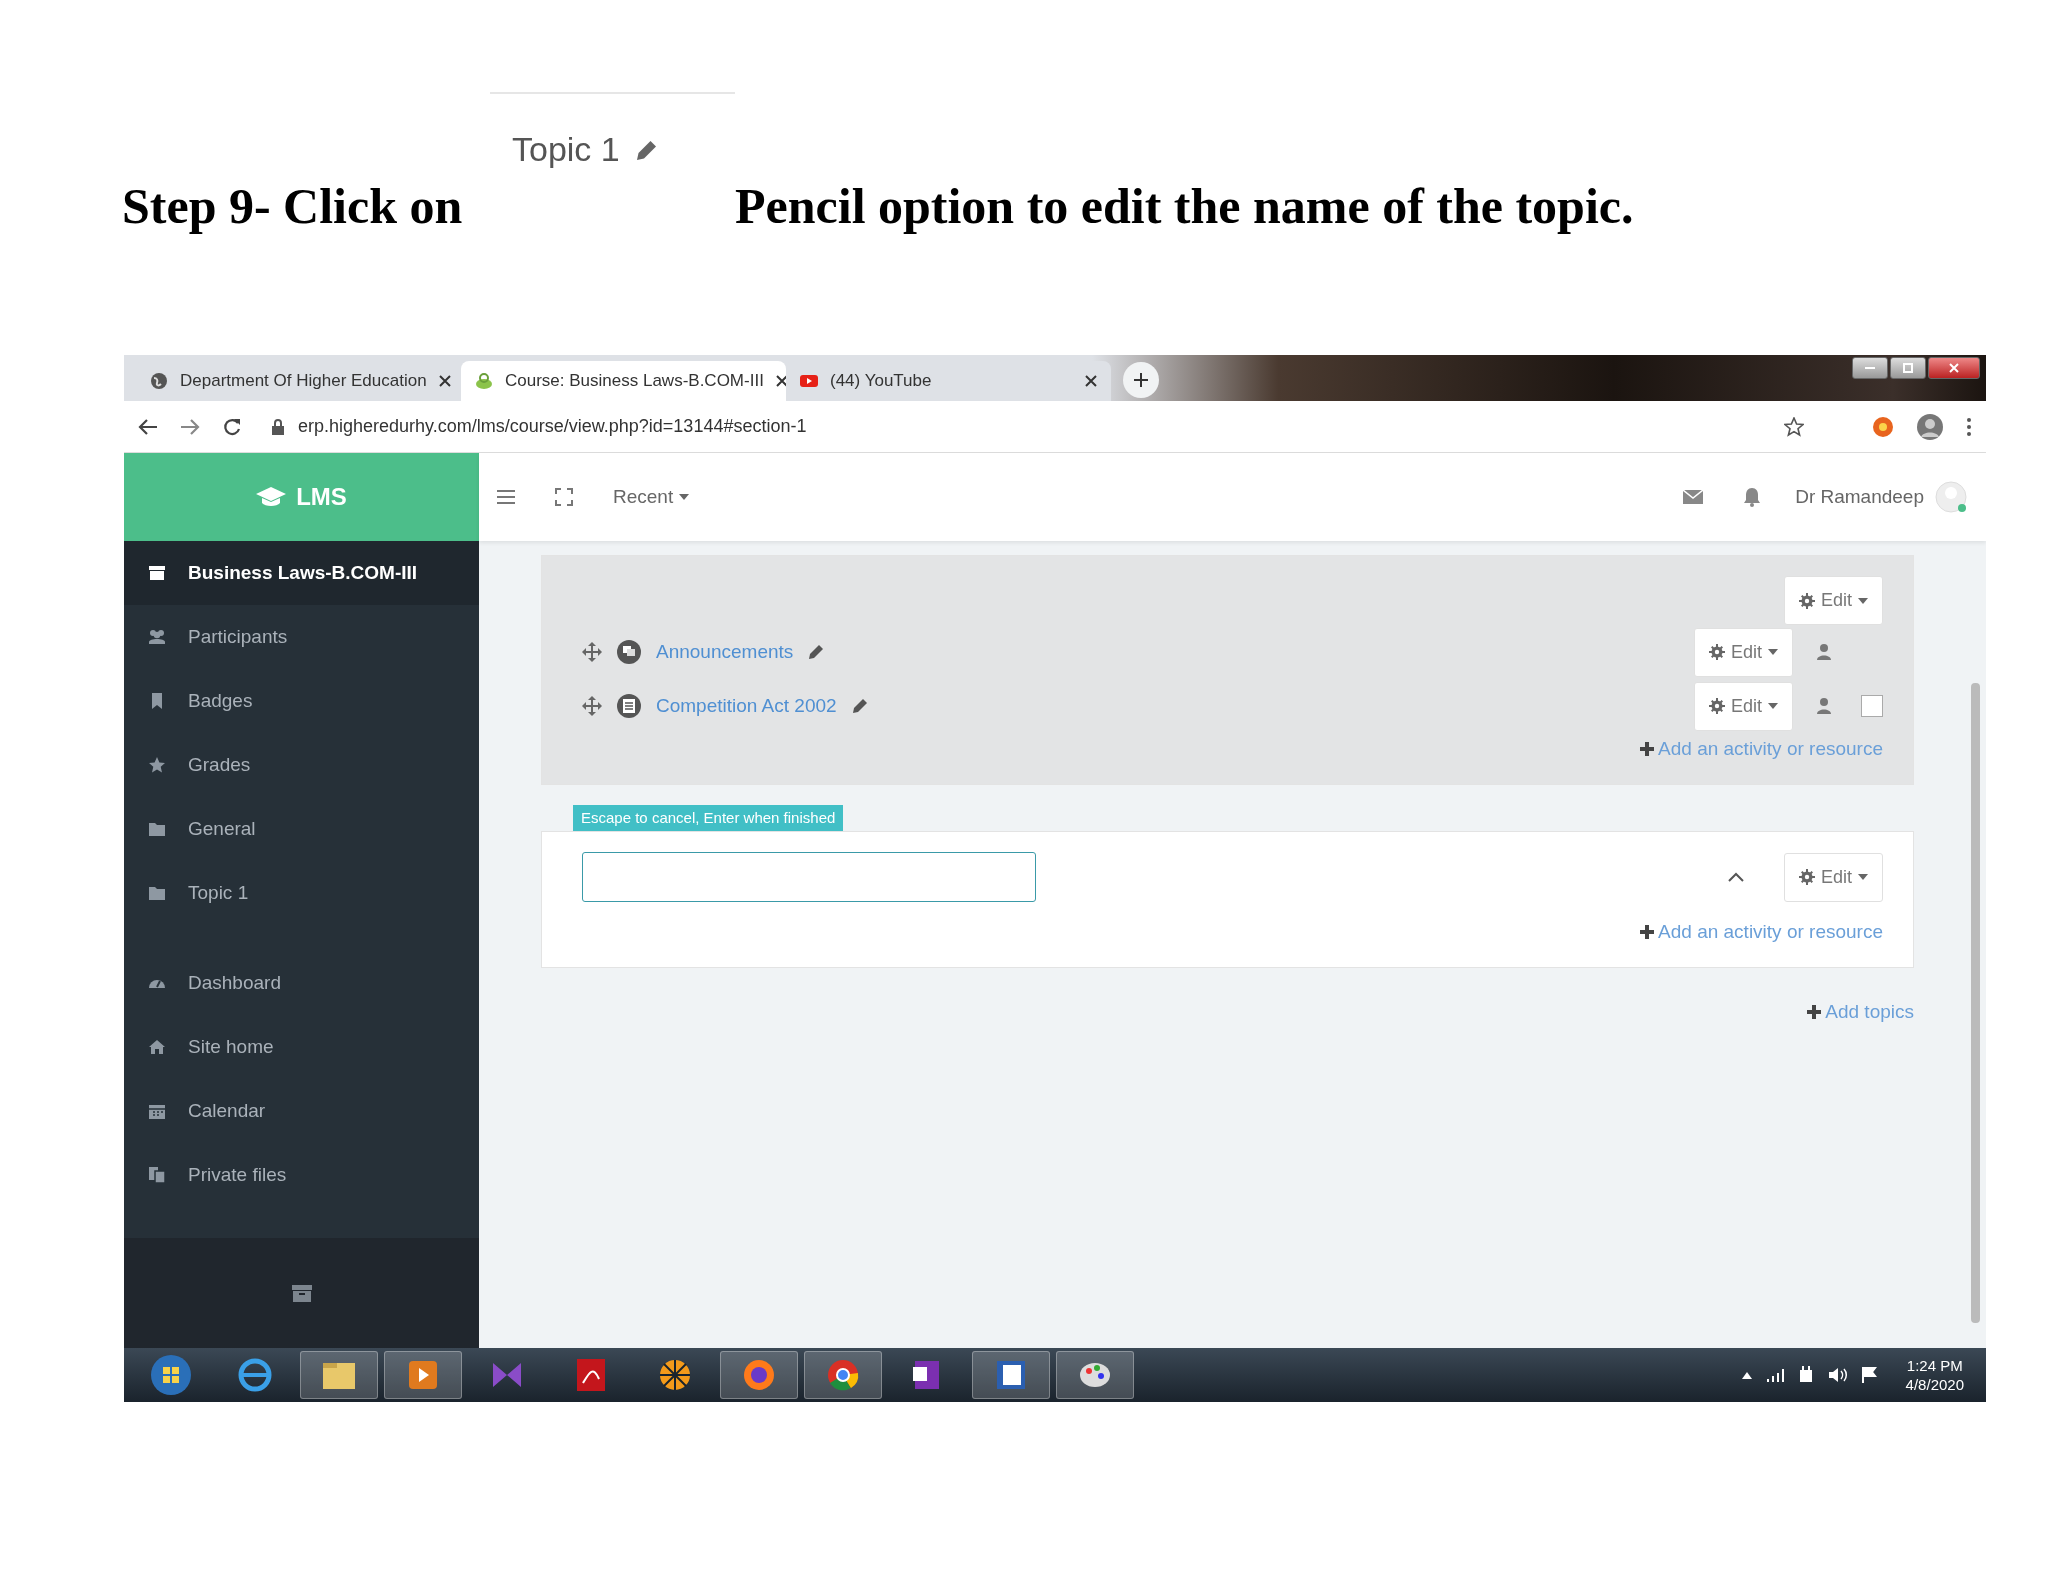 This screenshot has height=1582, width=2048. I want to click on flag-icon, so click(1869, 1375).